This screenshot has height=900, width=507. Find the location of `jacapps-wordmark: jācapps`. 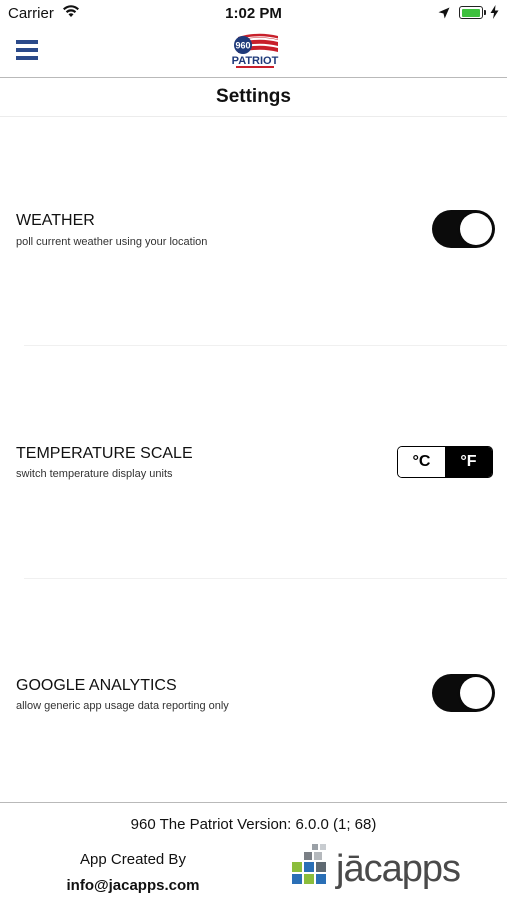

jacapps-wordmark: jācapps is located at coordinates (398, 869).